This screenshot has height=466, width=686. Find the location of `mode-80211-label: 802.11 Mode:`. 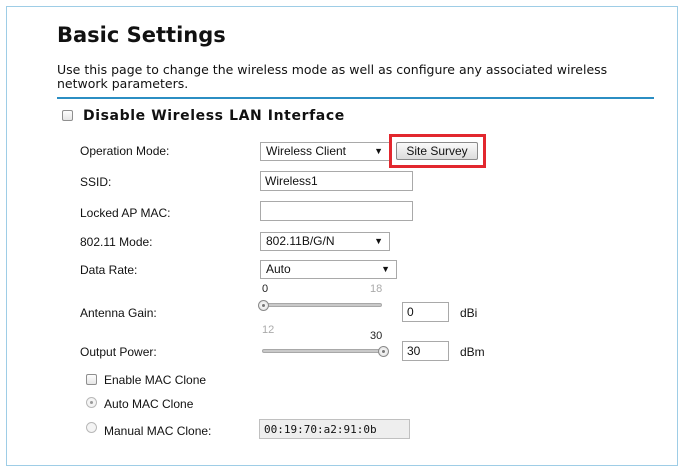

mode-80211-label: 802.11 Mode: is located at coordinates (116, 242).